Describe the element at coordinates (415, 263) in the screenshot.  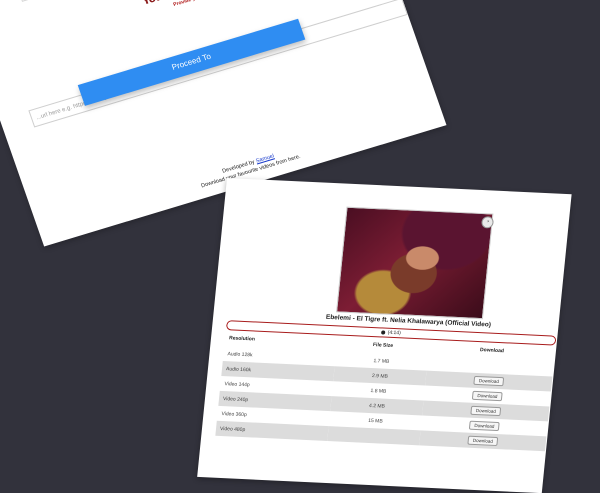
I see `video-thumbnail` at that location.